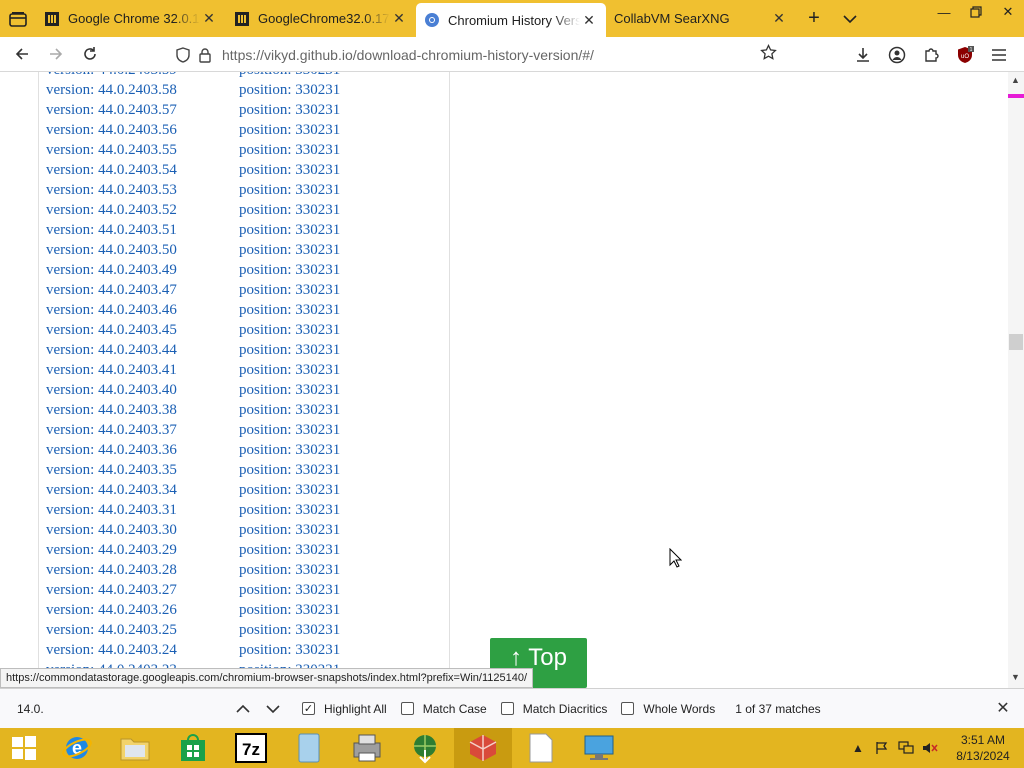 The image size is (1024, 768). What do you see at coordinates (139, 390) in the screenshot?
I see `version-link: version: 44.0.2403.40` at bounding box center [139, 390].